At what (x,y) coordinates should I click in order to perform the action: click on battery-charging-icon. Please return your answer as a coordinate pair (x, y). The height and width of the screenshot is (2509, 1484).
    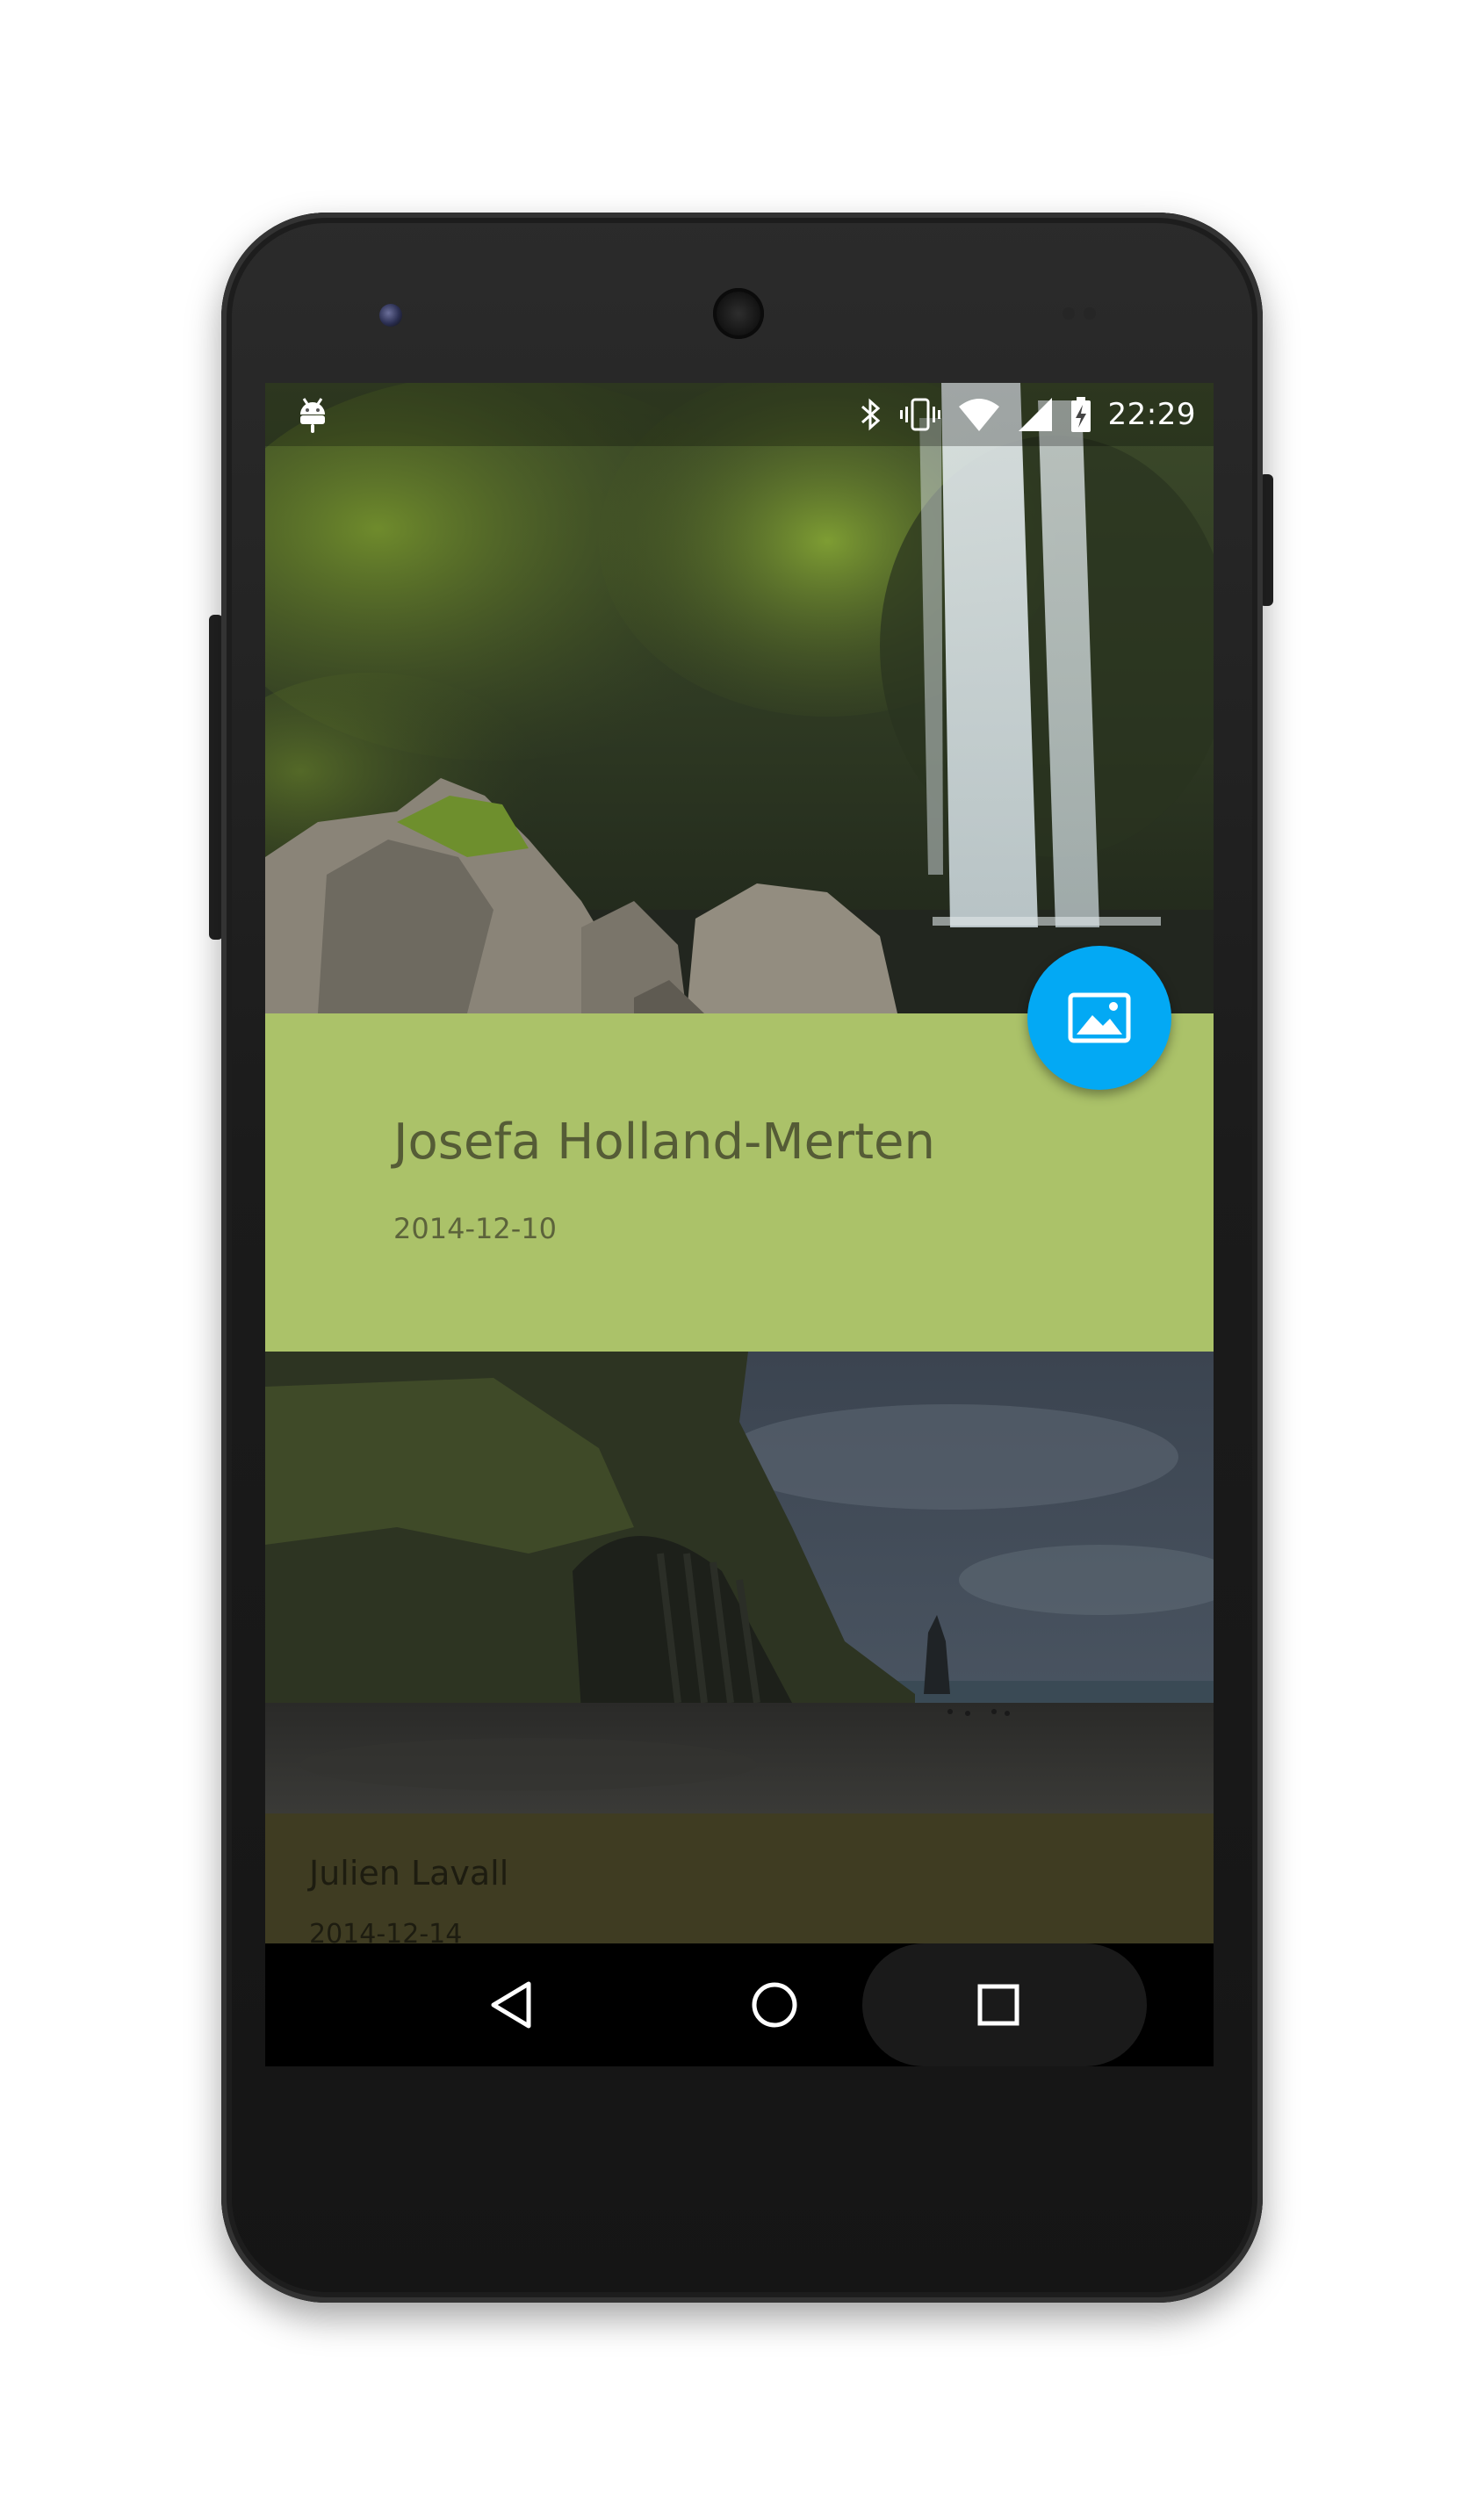
    Looking at the image, I should click on (1080, 414).